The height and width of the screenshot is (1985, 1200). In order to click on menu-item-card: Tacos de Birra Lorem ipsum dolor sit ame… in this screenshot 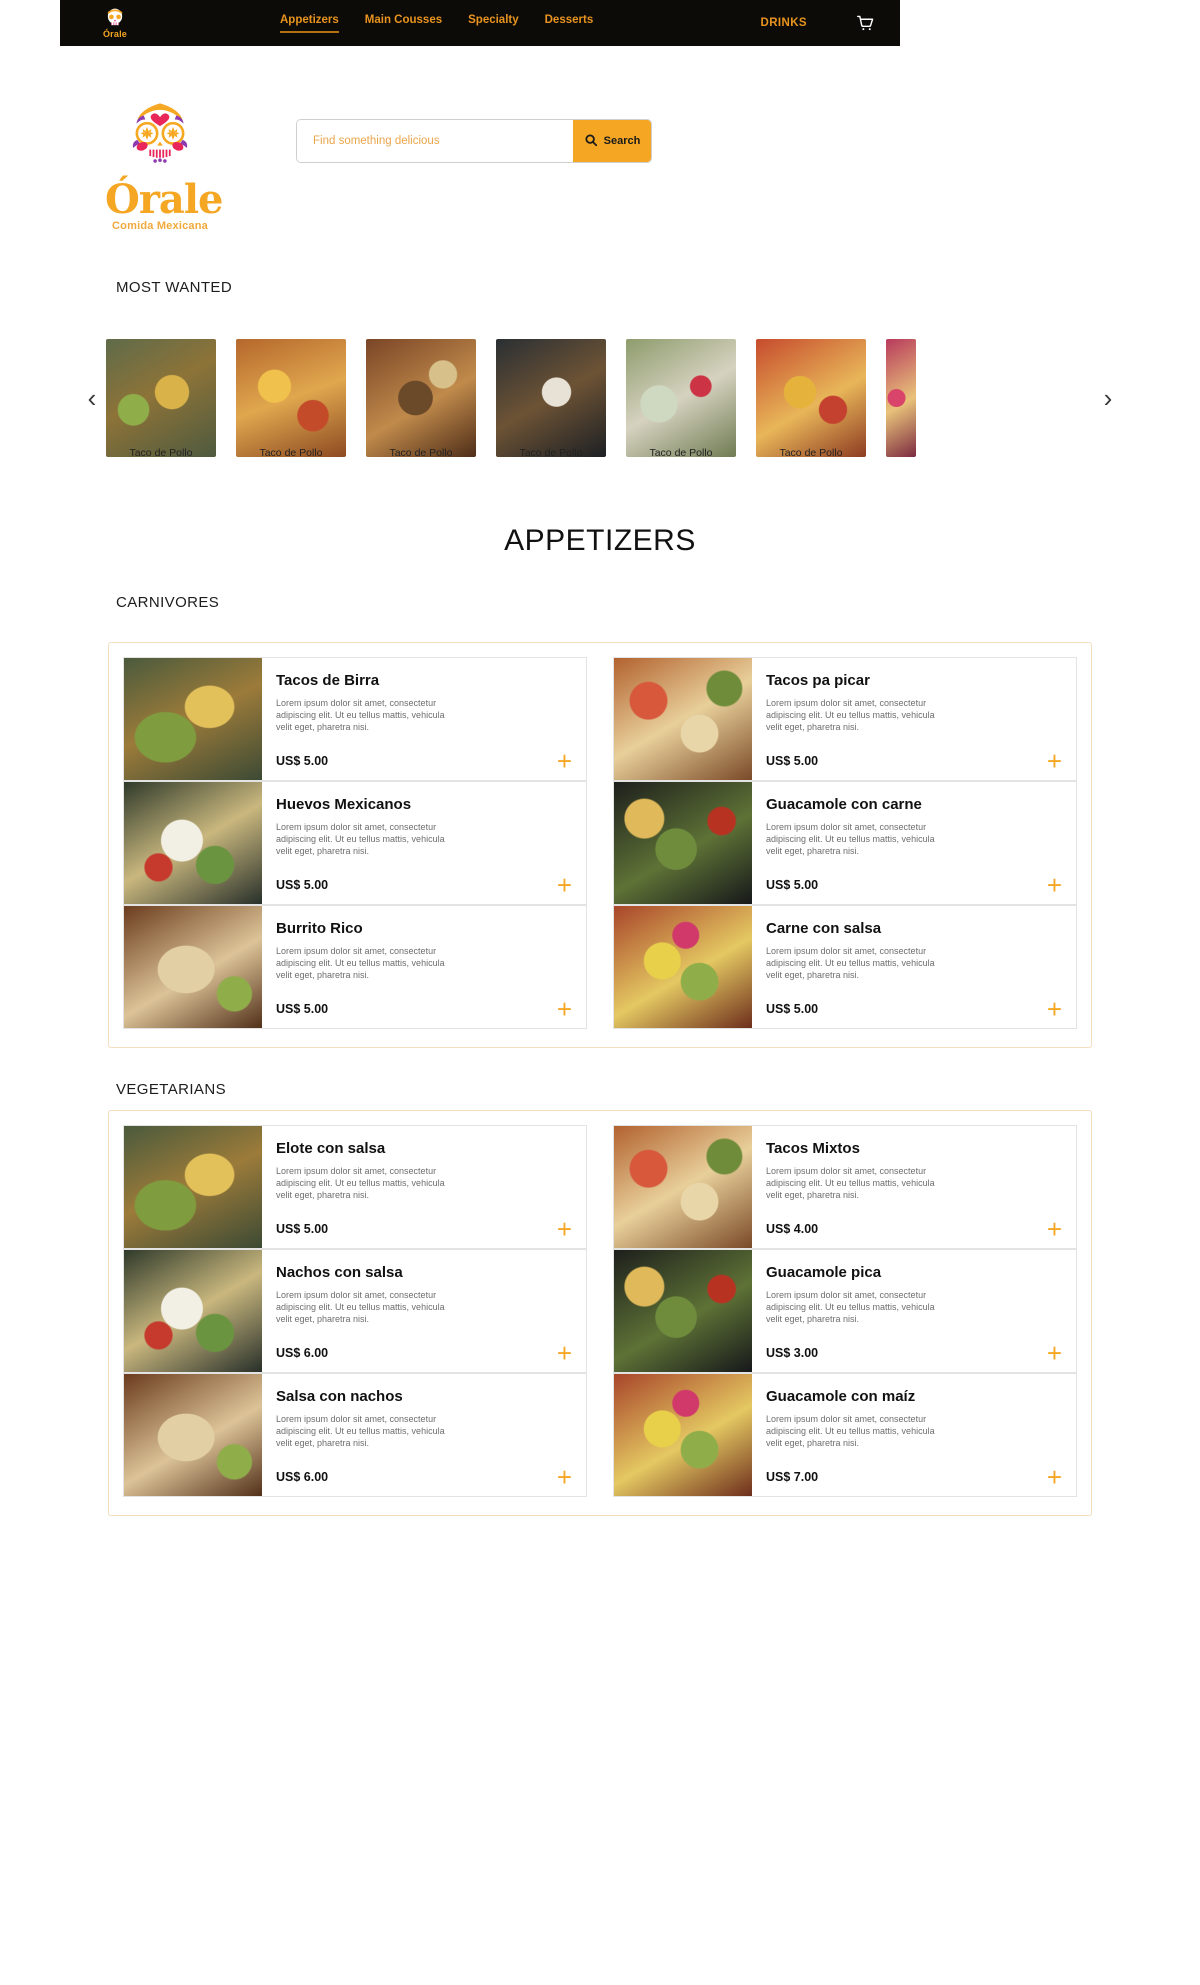, I will do `click(355, 719)`.